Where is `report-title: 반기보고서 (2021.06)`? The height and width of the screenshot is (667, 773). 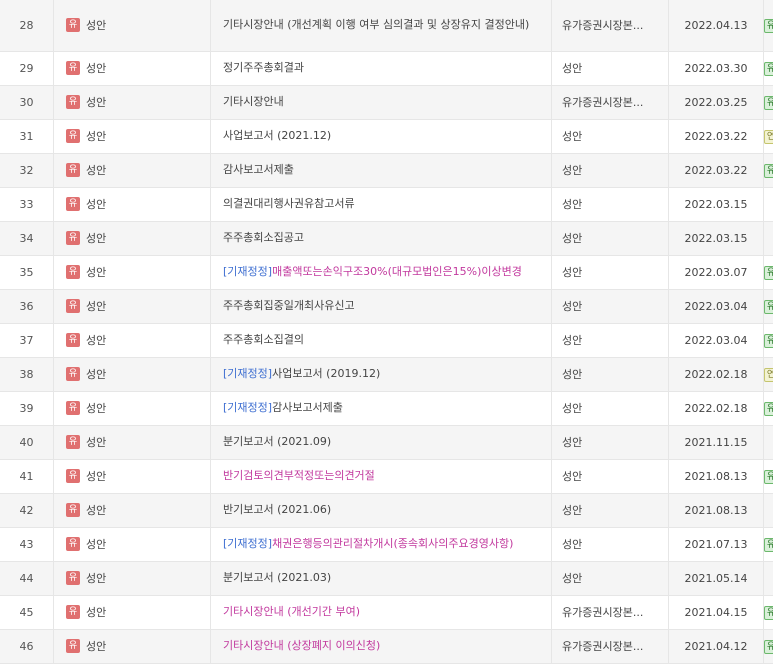
report-title: 반기보고서 (2021.06) is located at coordinates (277, 509).